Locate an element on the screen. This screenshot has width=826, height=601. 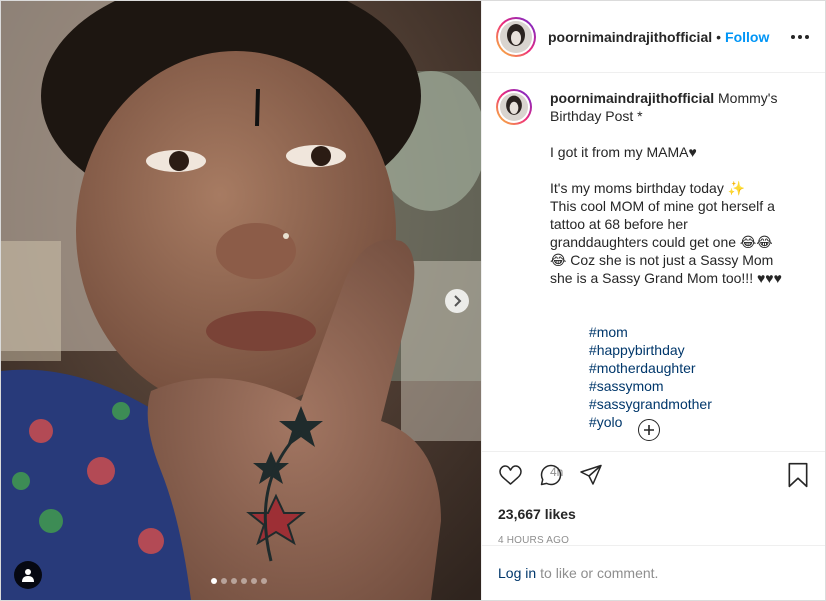
login-link: Log in is located at coordinates (517, 573).